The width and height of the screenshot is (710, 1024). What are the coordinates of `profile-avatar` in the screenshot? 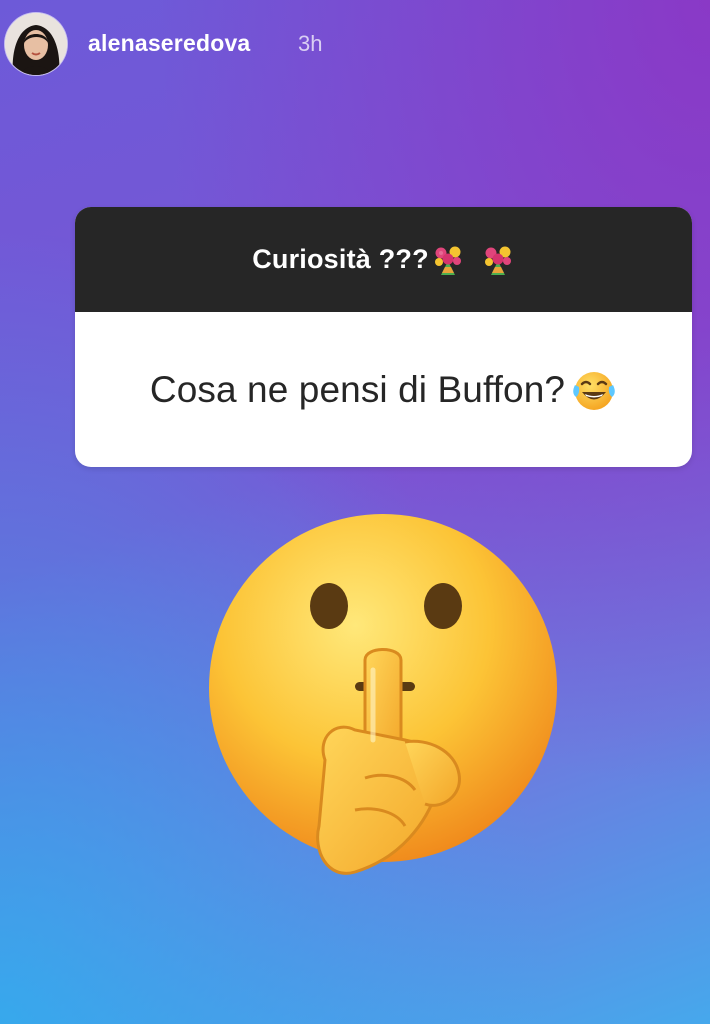 It's located at (36, 44).